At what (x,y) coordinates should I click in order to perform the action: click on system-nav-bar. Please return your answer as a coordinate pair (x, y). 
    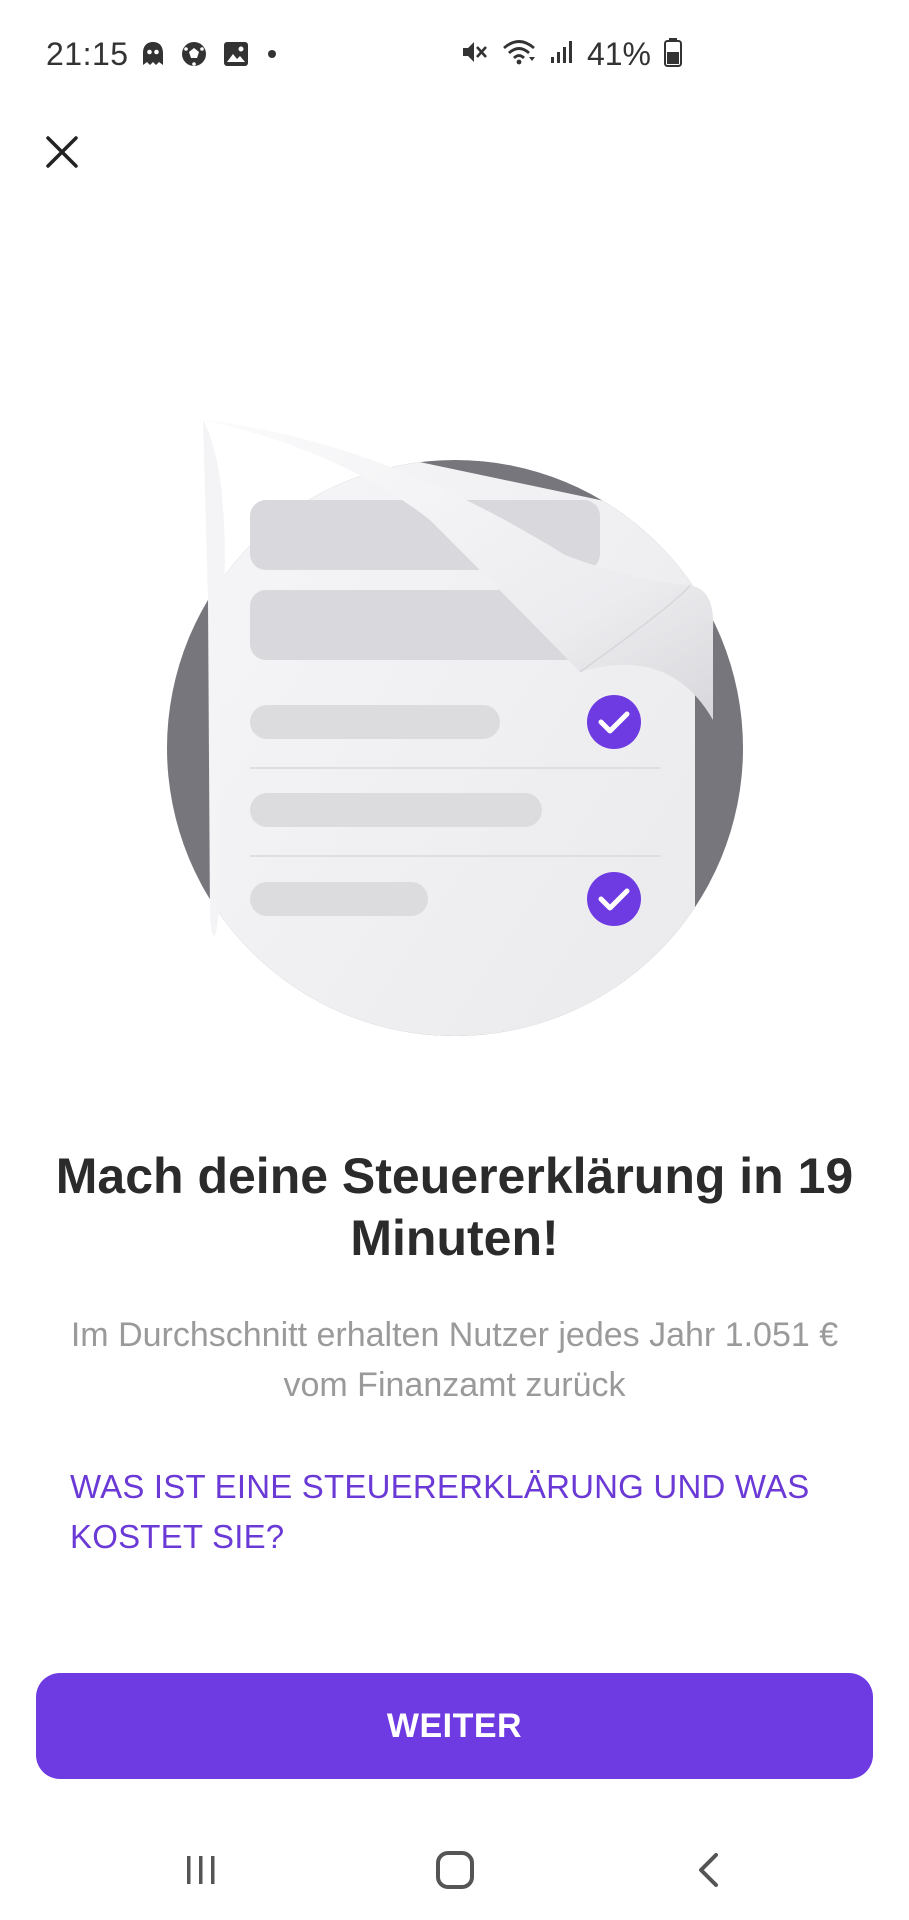
    Looking at the image, I should click on (454, 1870).